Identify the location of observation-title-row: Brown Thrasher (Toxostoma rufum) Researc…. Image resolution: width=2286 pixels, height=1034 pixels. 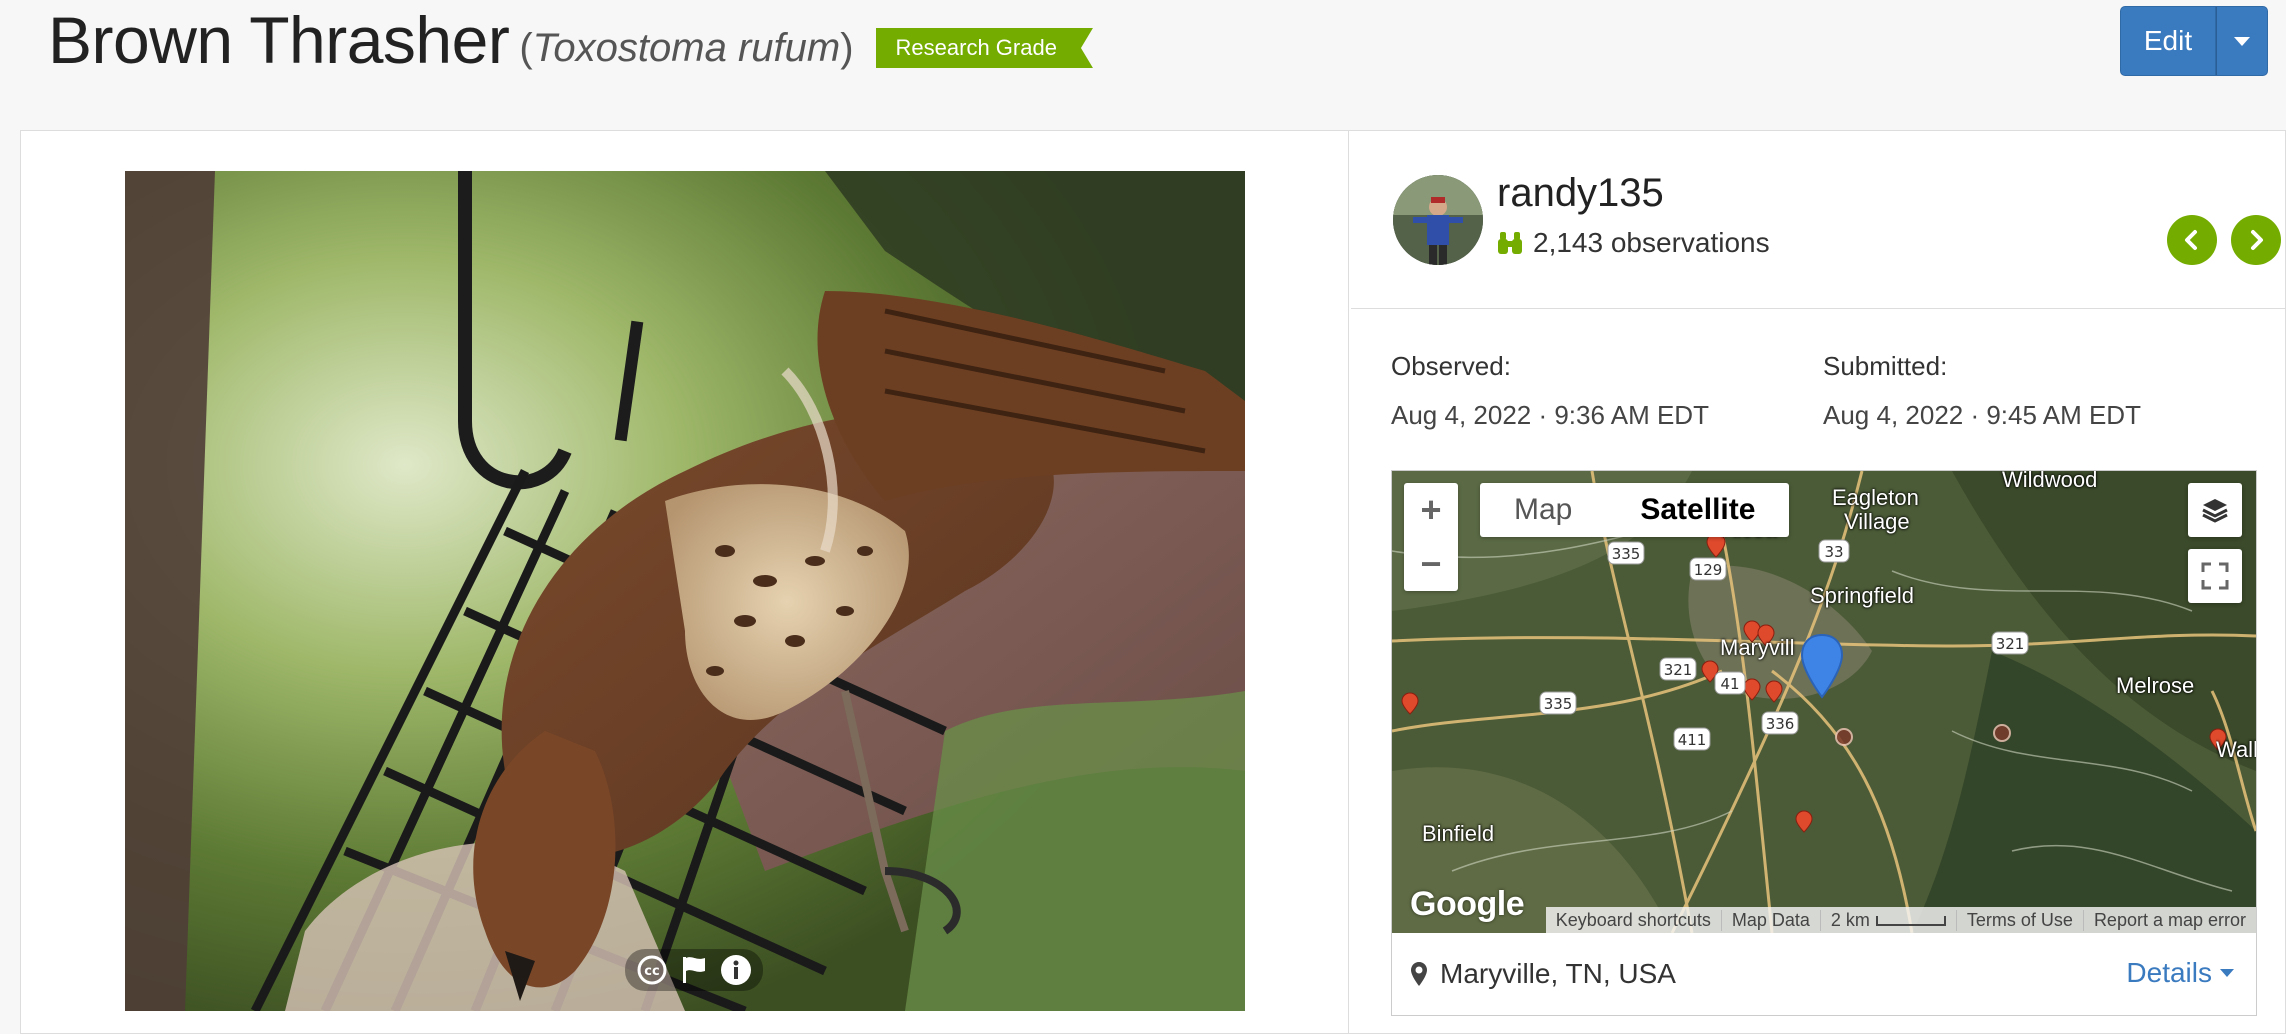
(570, 45).